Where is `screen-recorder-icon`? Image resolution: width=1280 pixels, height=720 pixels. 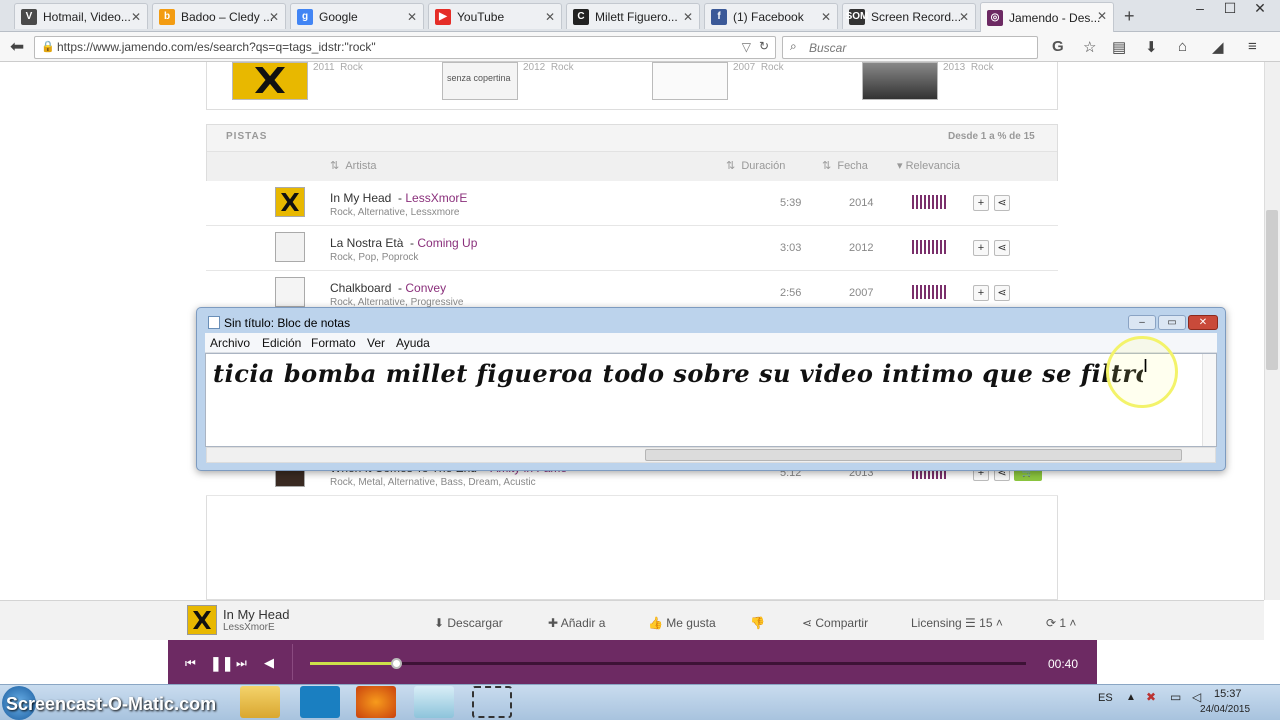
screen-recorder-icon is located at coordinates (492, 702).